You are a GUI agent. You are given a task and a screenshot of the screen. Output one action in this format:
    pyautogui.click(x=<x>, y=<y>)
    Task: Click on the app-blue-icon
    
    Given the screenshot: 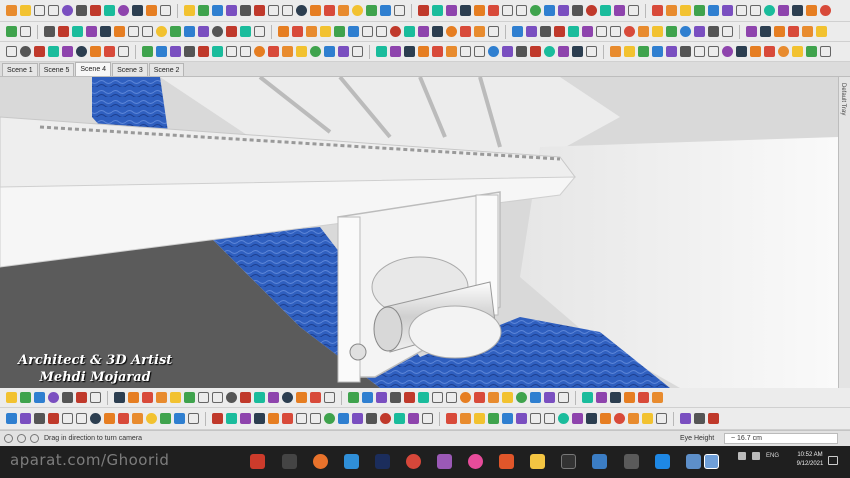 What is the action you would take?
    pyautogui.click(x=599, y=461)
    